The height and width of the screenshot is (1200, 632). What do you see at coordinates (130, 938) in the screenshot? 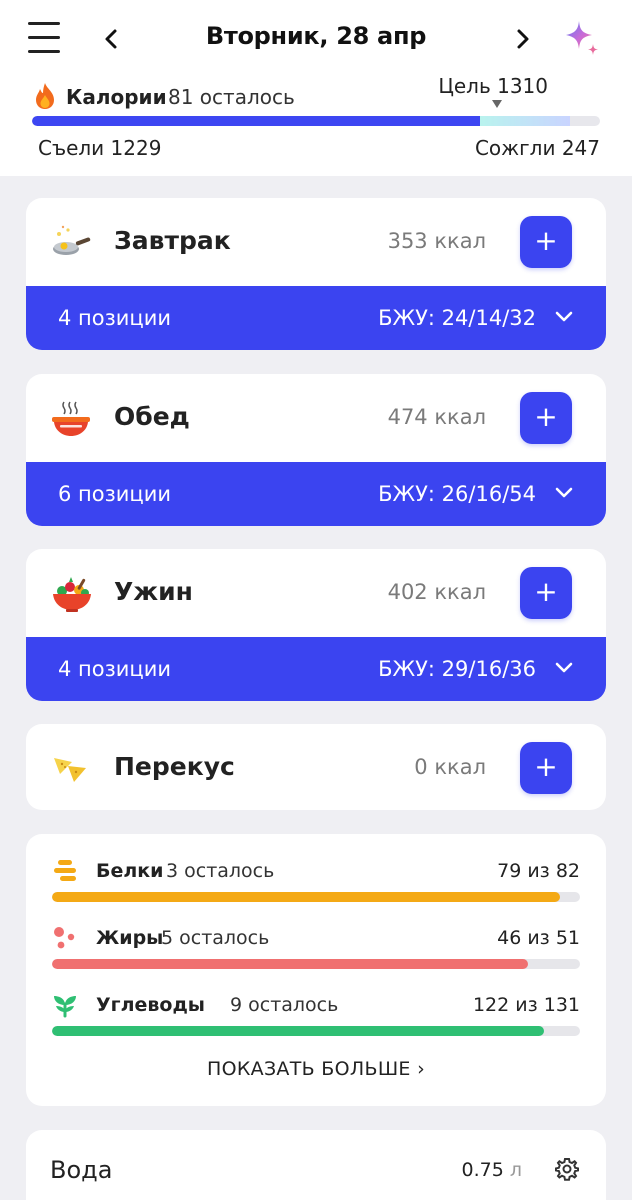
I see `macro-name: Жиры` at bounding box center [130, 938].